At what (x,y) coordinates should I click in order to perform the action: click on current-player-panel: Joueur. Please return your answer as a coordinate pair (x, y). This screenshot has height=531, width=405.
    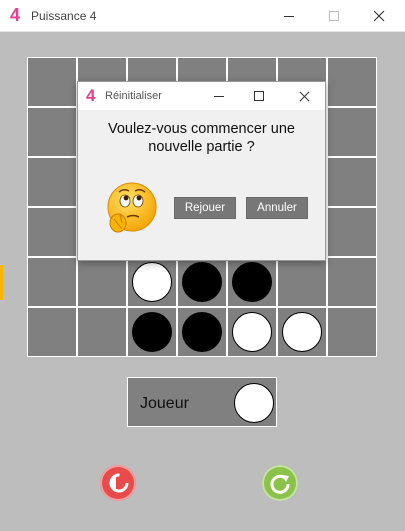
    Looking at the image, I should click on (202, 402).